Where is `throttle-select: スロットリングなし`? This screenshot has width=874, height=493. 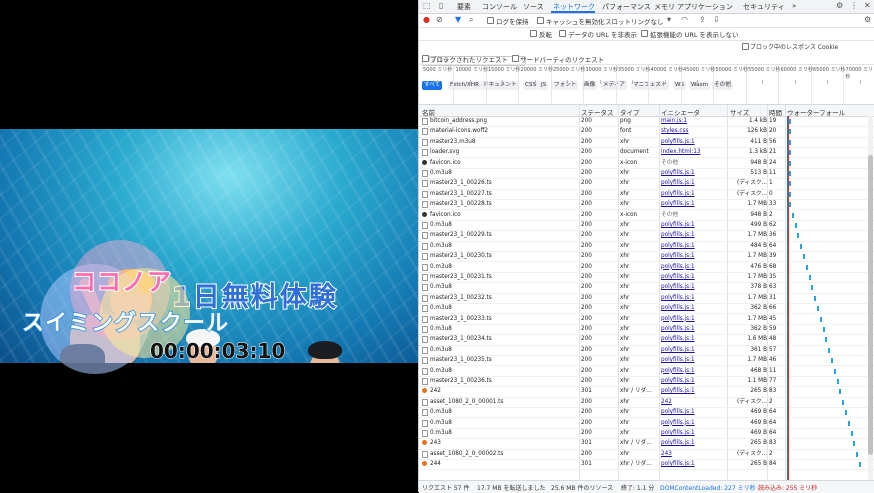 throttle-select: スロットリングなし is located at coordinates (634, 21).